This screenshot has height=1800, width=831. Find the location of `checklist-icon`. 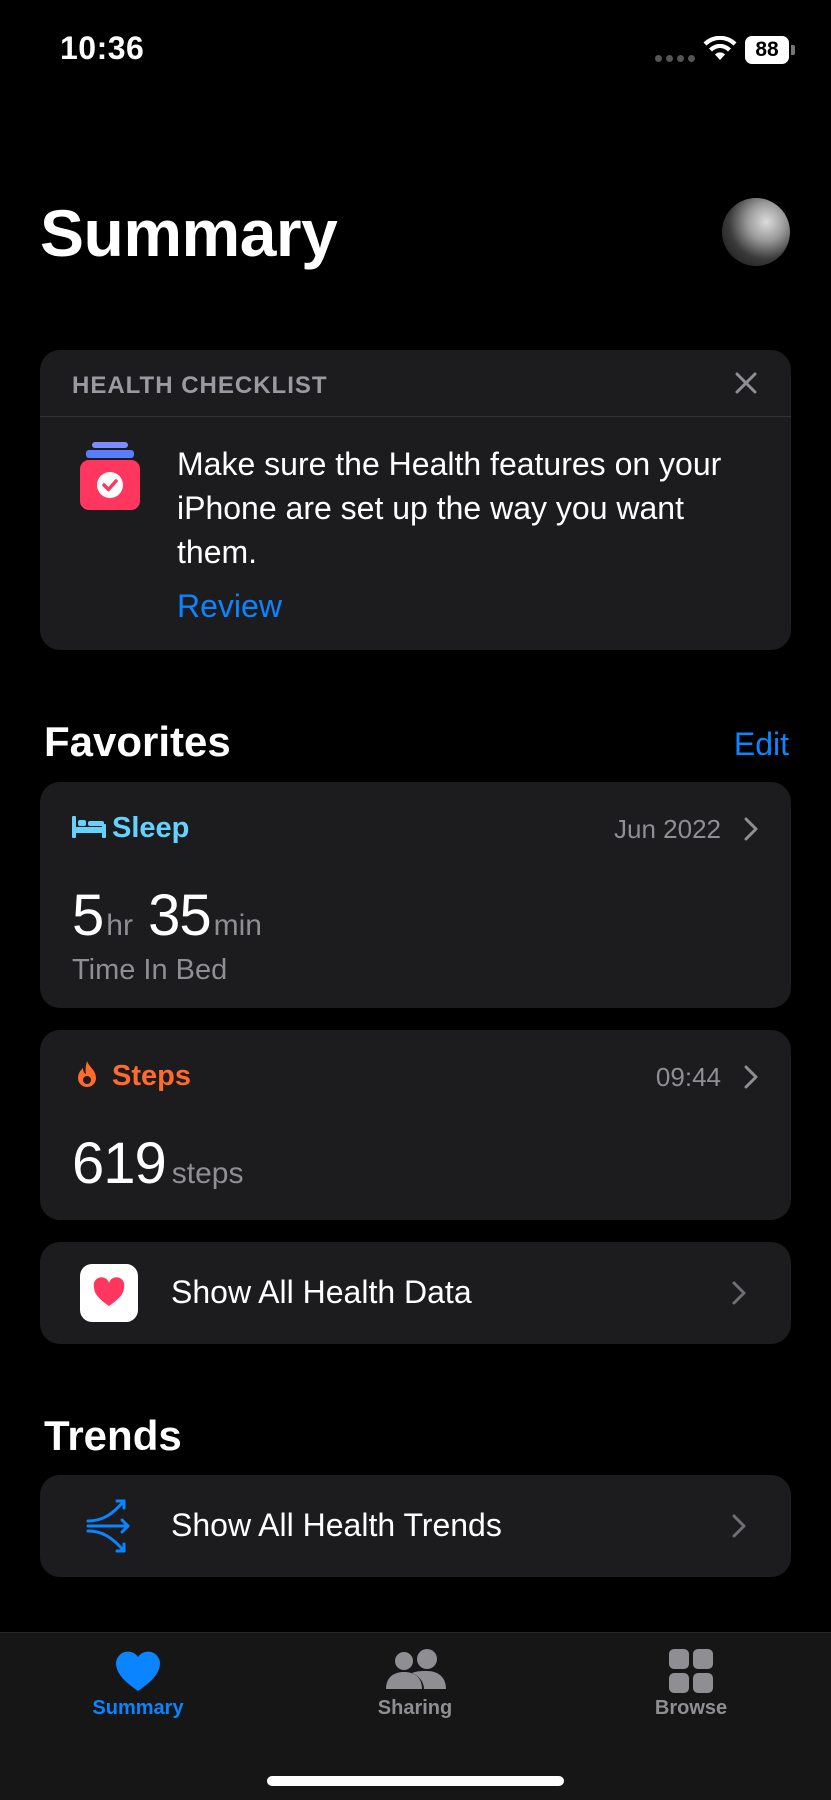

checklist-icon is located at coordinates (110, 476).